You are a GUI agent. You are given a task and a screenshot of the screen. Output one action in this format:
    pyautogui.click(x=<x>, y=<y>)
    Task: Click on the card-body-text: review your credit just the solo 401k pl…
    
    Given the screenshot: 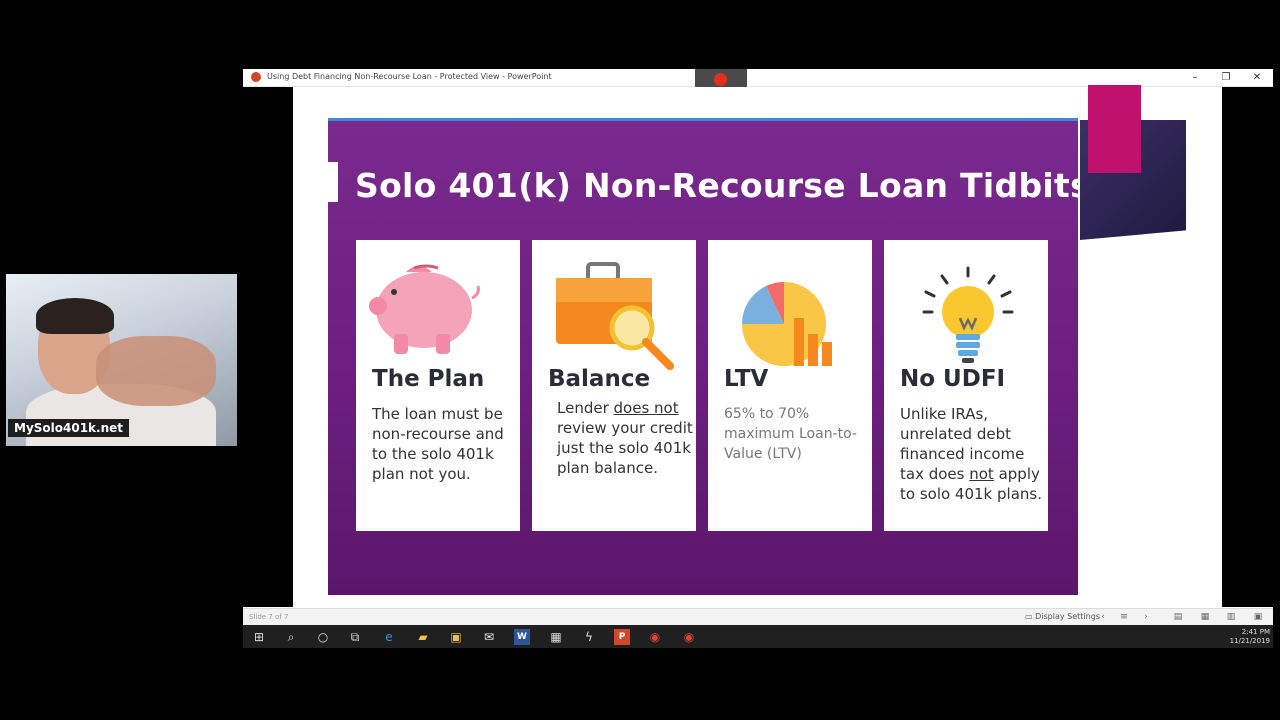 What is the action you would take?
    pyautogui.click(x=625, y=448)
    